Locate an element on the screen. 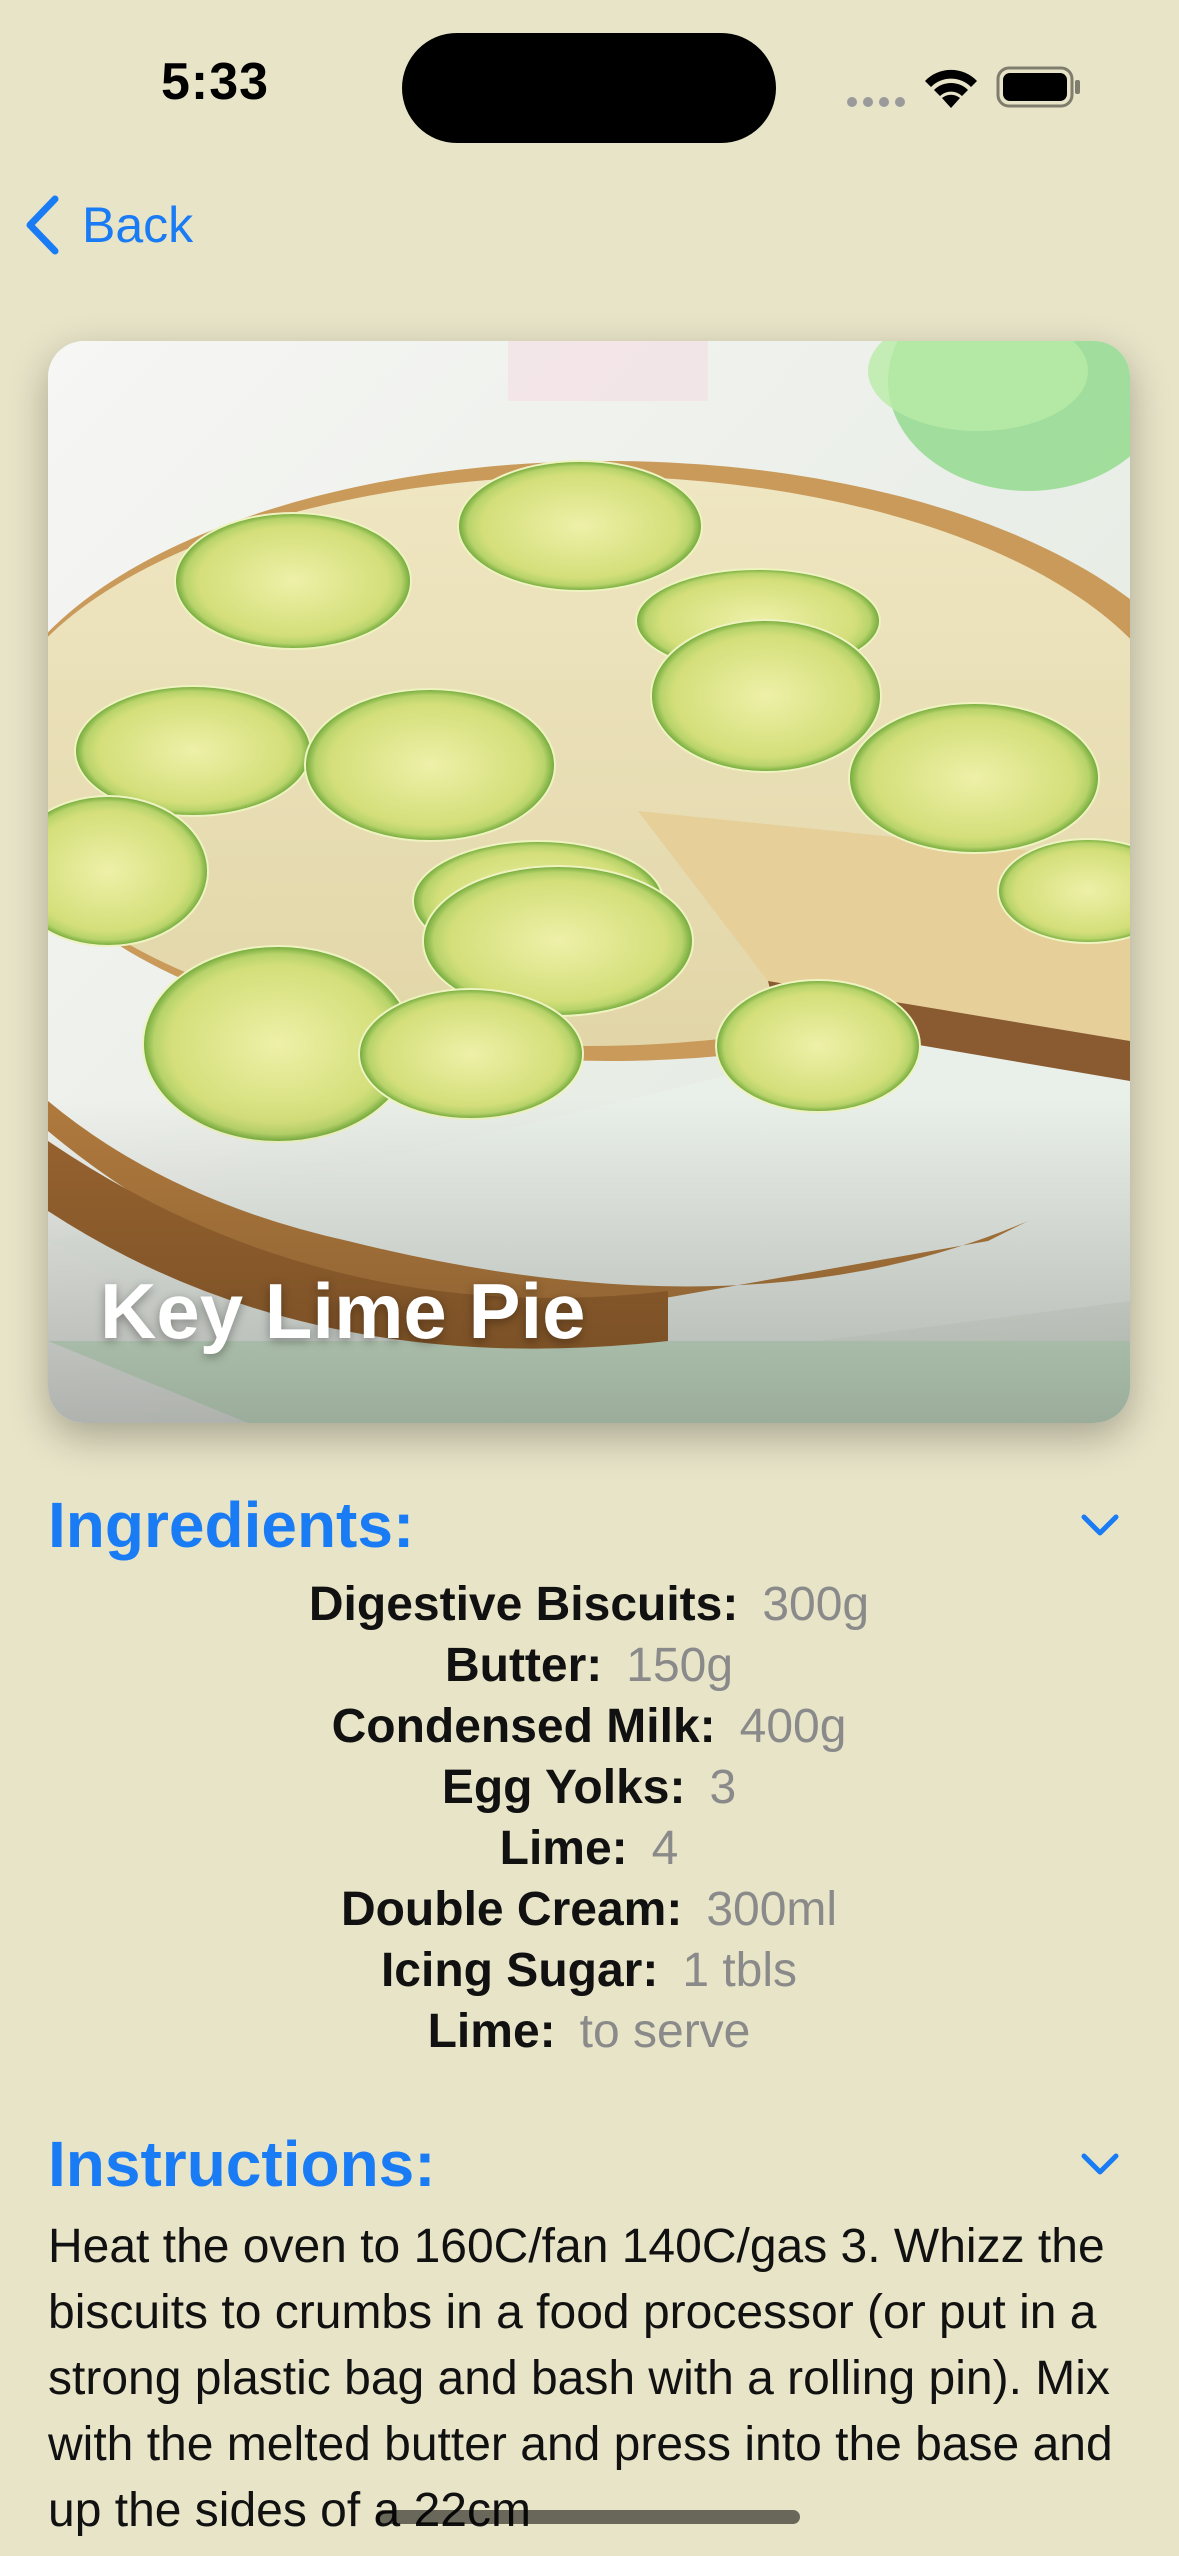 The height and width of the screenshot is (2556, 1179). ingredient-row: Lime: 4 is located at coordinates (589, 1848).